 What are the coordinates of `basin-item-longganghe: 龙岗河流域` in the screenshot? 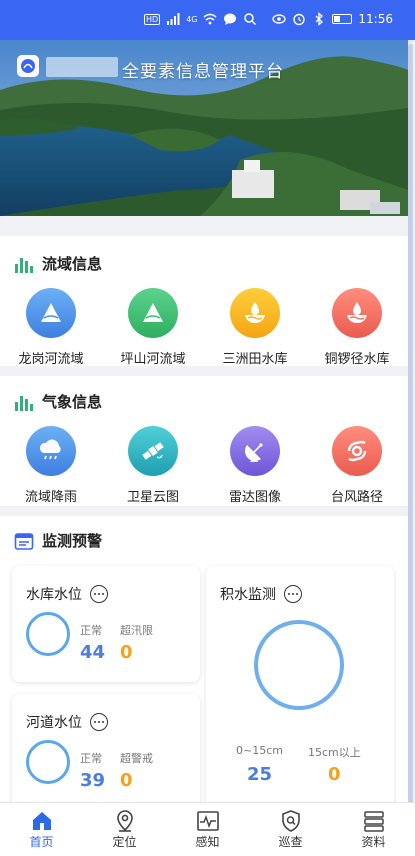 It's located at (51, 327).